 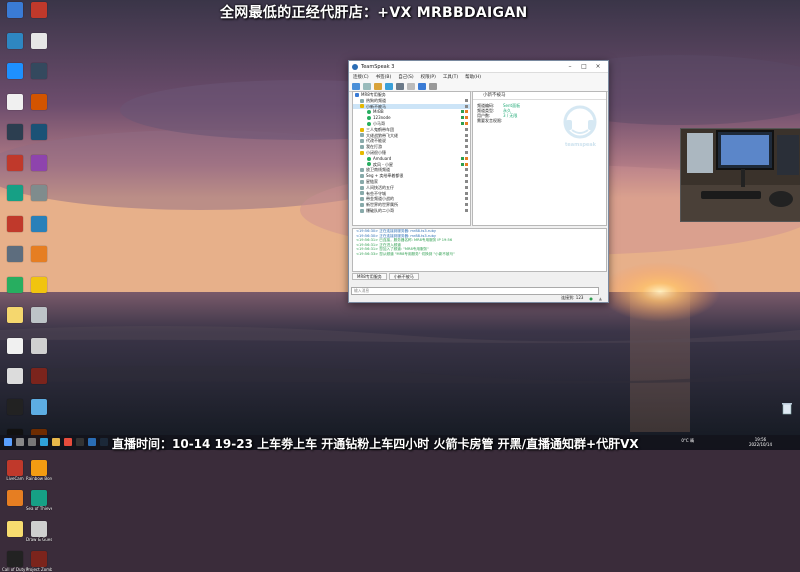 What do you see at coordinates (39, 531) in the screenshot?
I see `desktop-icon: Draw & Guess` at bounding box center [39, 531].